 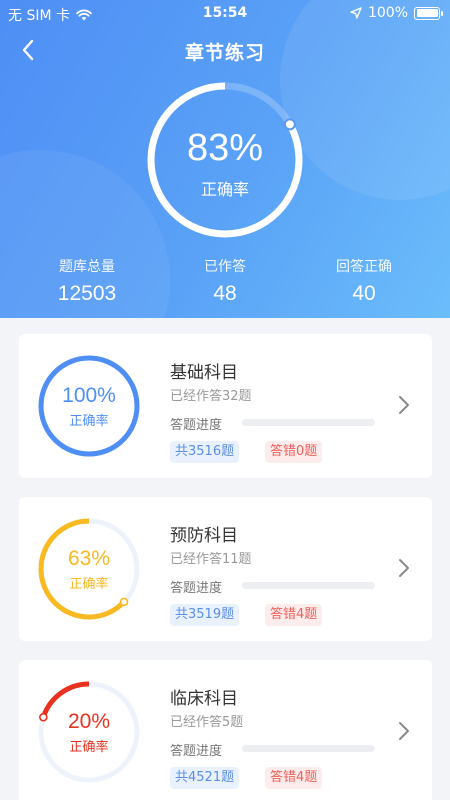 I want to click on subject-accuracy-ring: 100% 正确率, so click(x=89, y=406).